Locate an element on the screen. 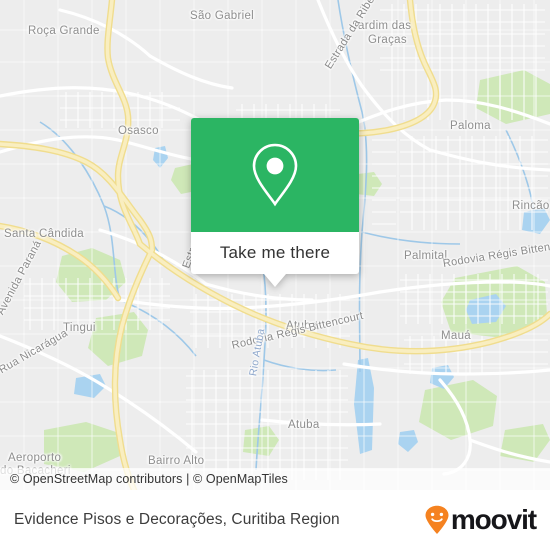 The width and height of the screenshot is (550, 550). destination-card: Take me there is located at coordinates (275, 202).